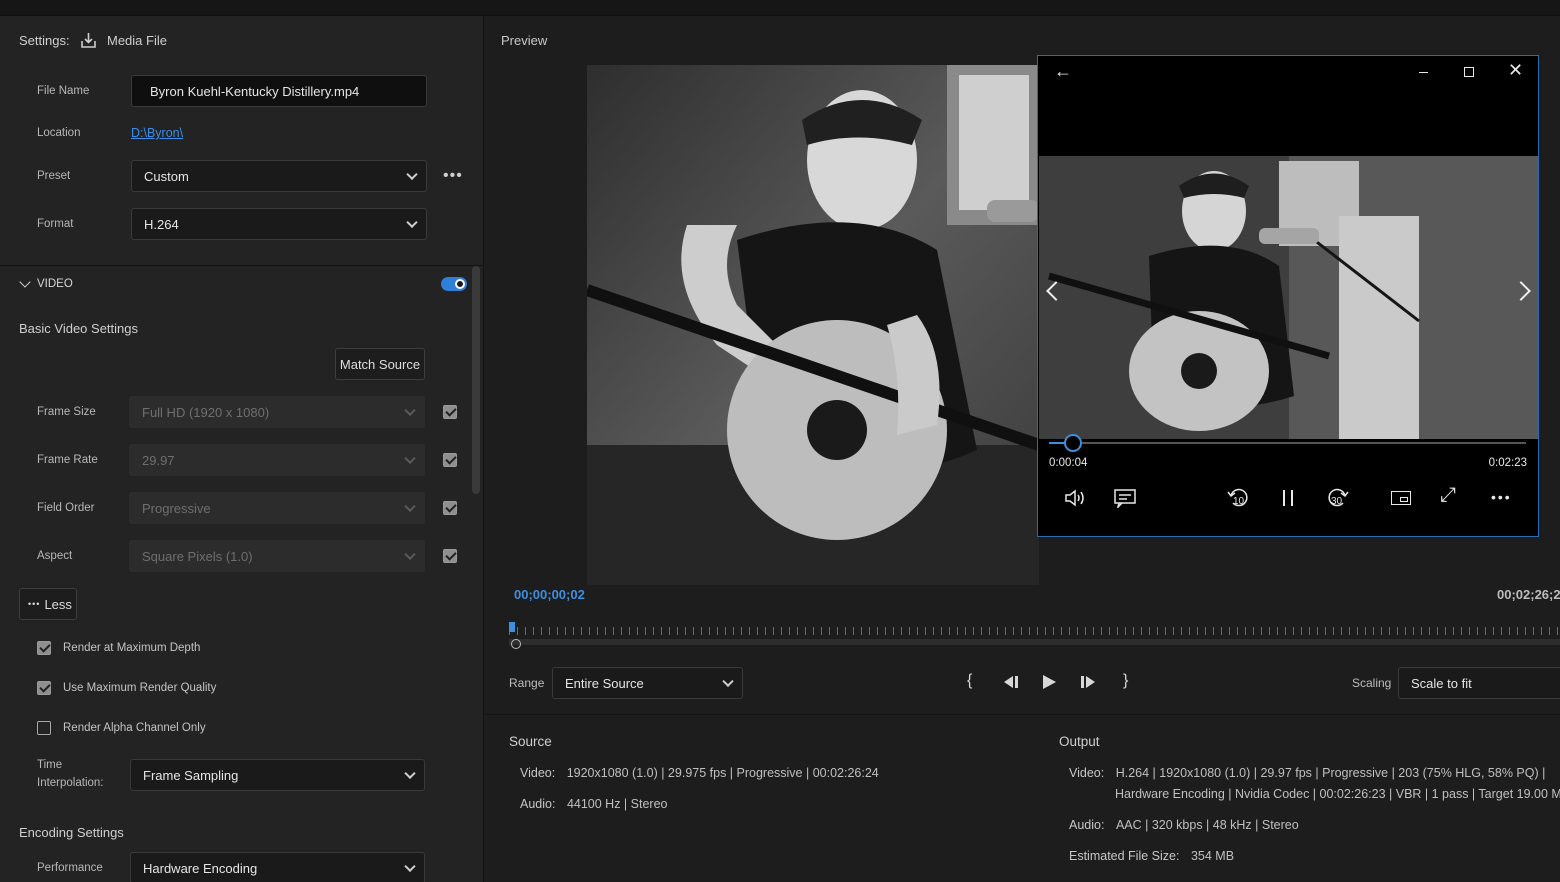 Image resolution: width=1560 pixels, height=882 pixels. I want to click on back-arrow-icon: ←, so click(1063, 71).